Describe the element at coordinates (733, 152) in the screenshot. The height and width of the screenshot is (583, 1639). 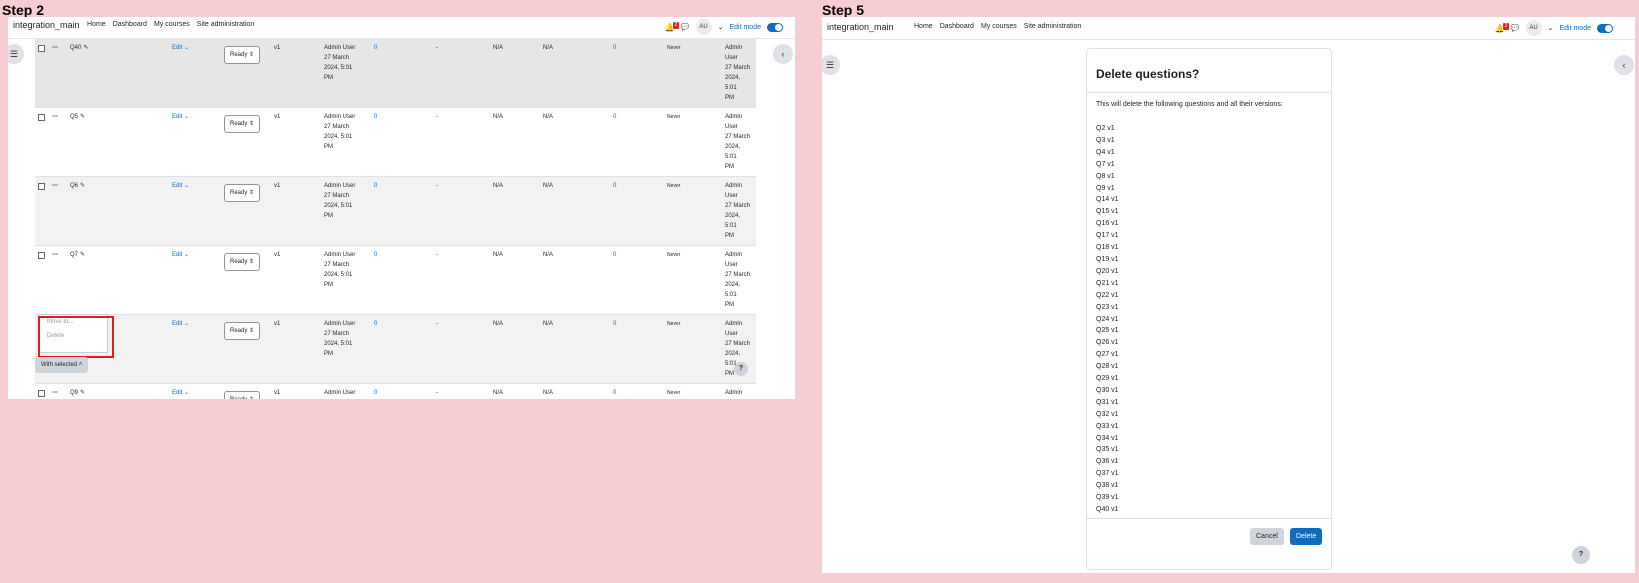
I see `modified-year: 2024, 5:01` at that location.